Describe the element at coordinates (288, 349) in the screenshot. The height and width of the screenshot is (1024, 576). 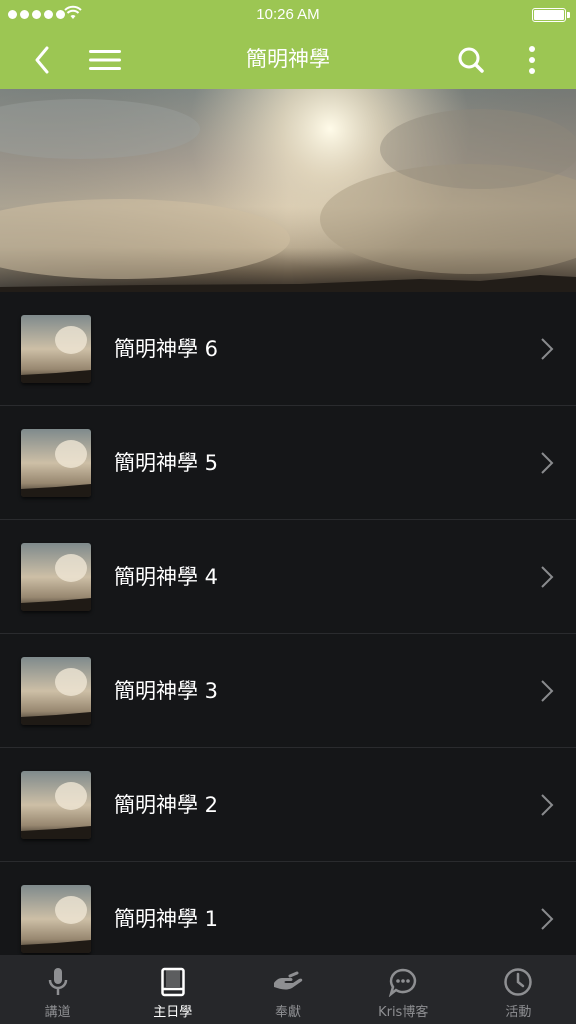
I see `list-item: 簡明神學 6` at that location.